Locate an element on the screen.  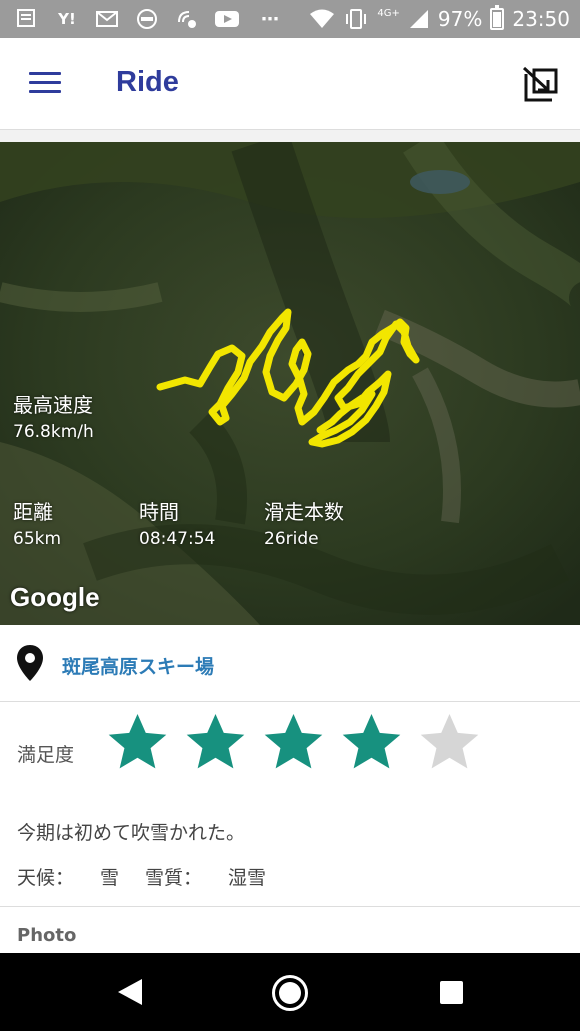
location-pin-icon is located at coordinates (30, 663).